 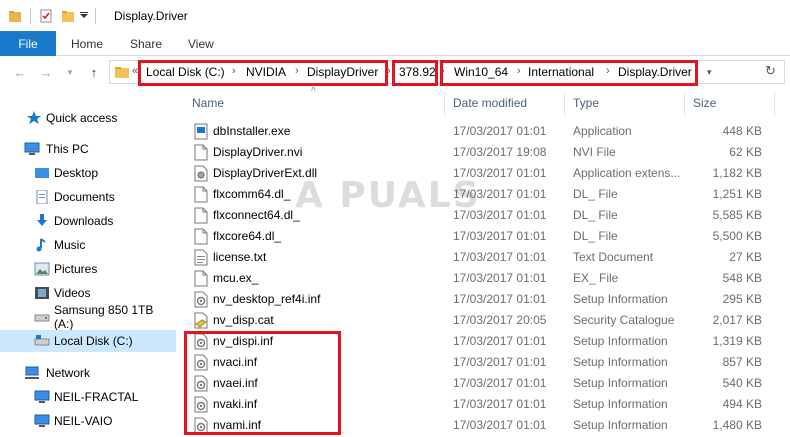 I want to click on sidebar-item-label: Desktop, so click(x=76, y=173).